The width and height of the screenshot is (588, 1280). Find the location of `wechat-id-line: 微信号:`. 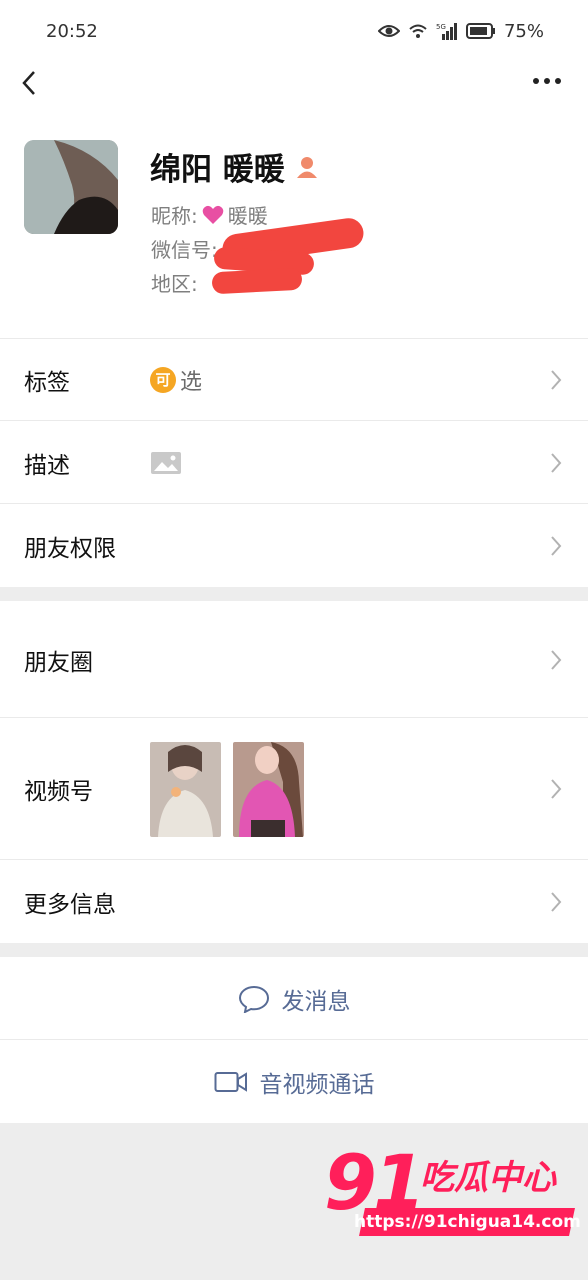

wechat-id-line: 微信号: is located at coordinates (184, 248).